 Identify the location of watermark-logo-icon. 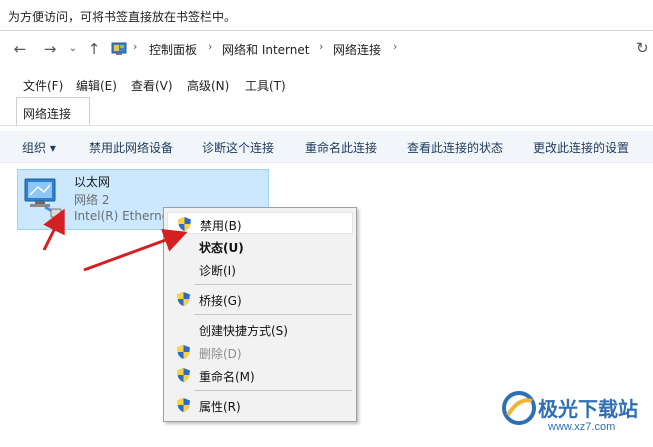
(519, 408).